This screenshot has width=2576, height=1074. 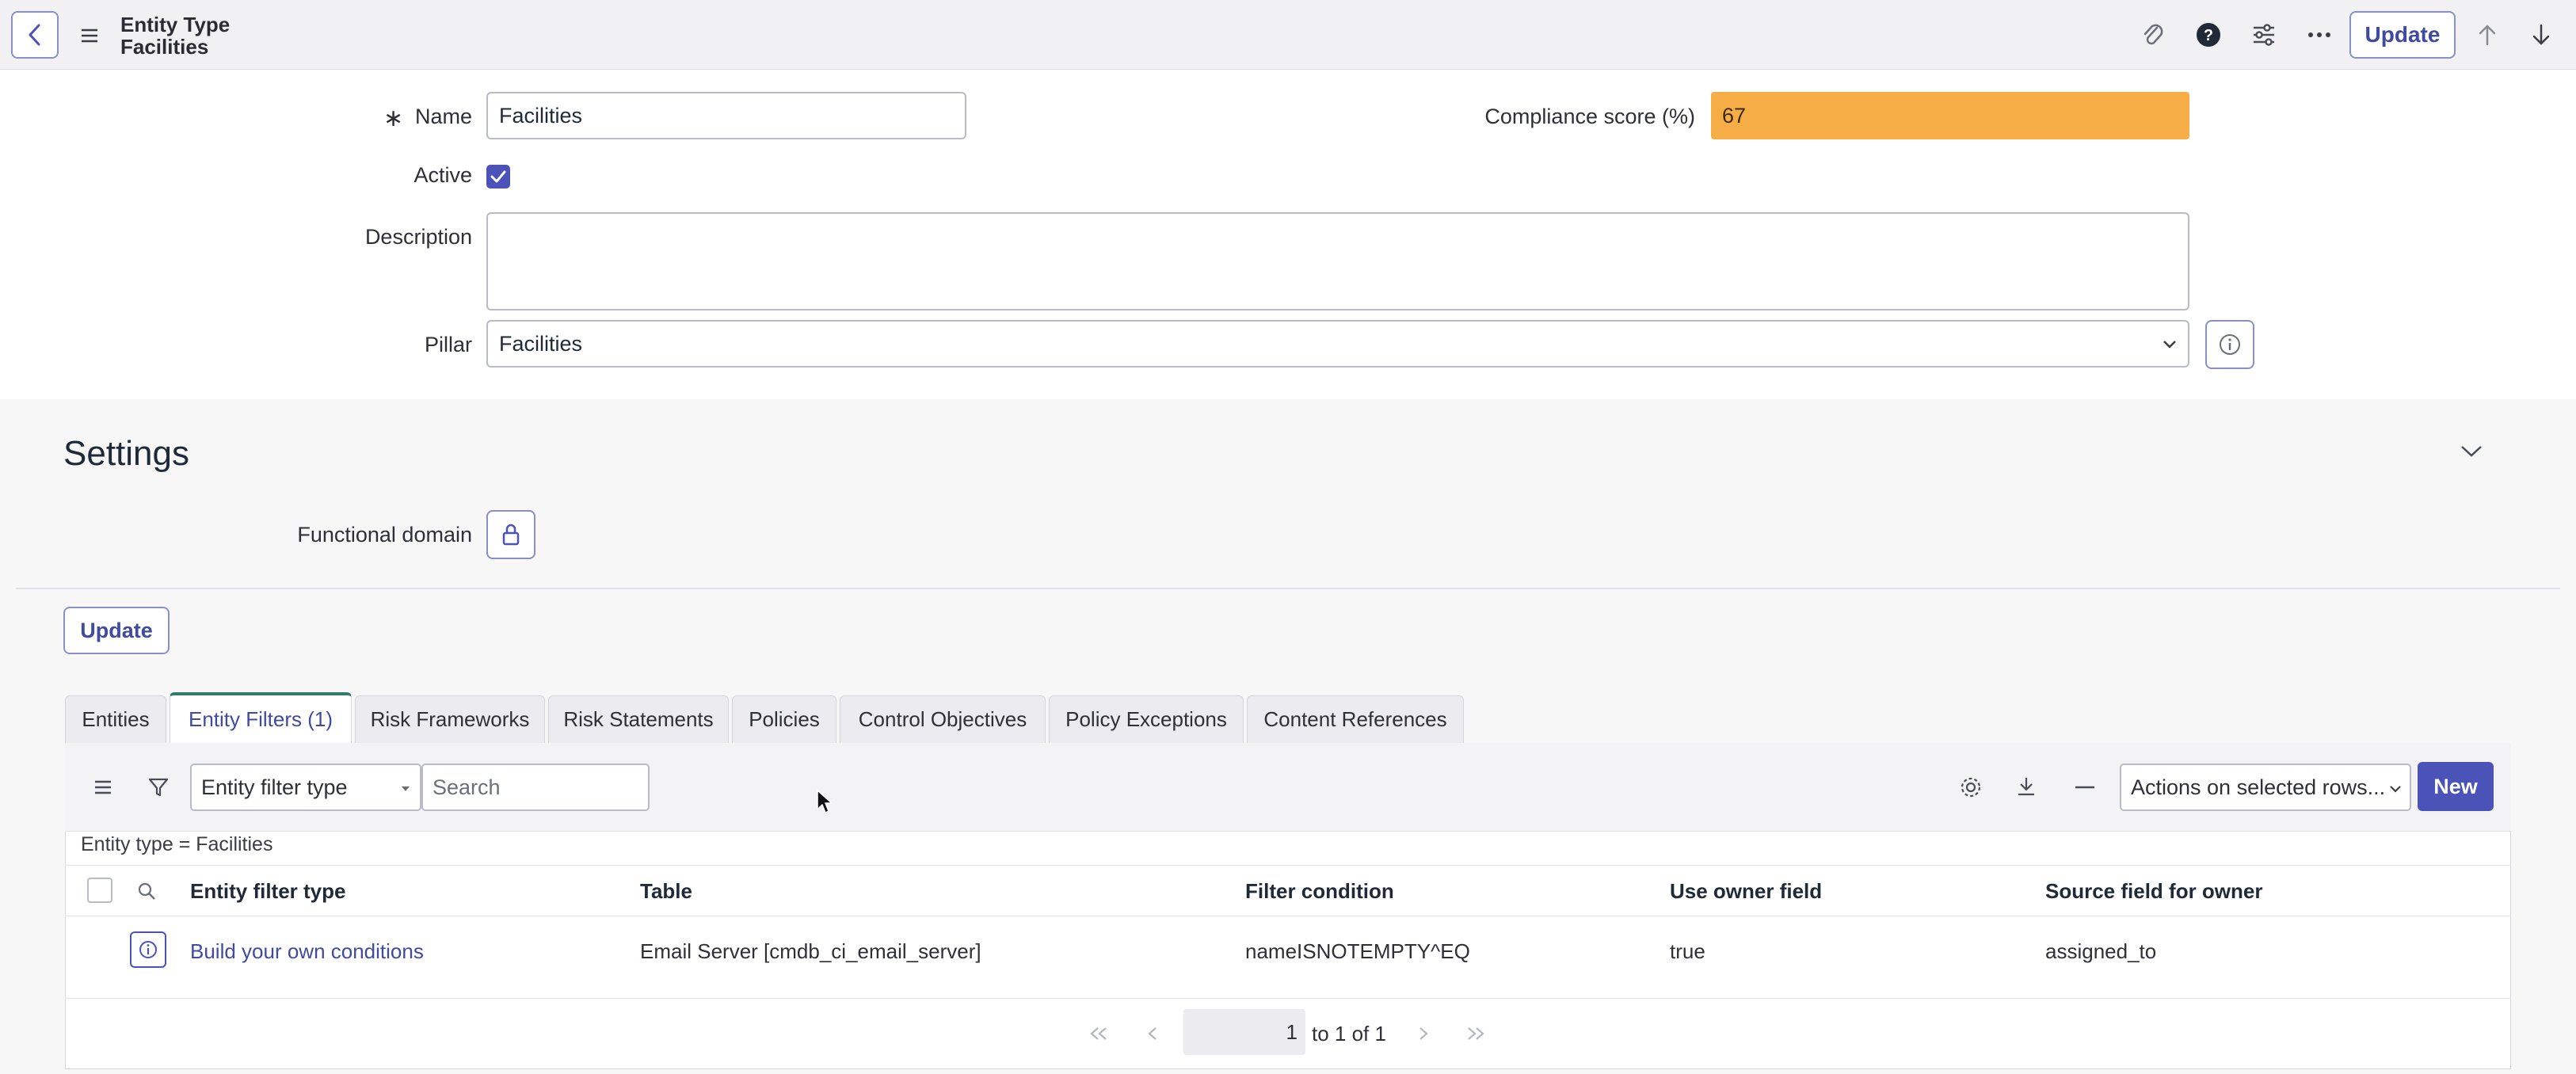 What do you see at coordinates (116, 719) in the screenshot?
I see `tab-entities: Entities` at bounding box center [116, 719].